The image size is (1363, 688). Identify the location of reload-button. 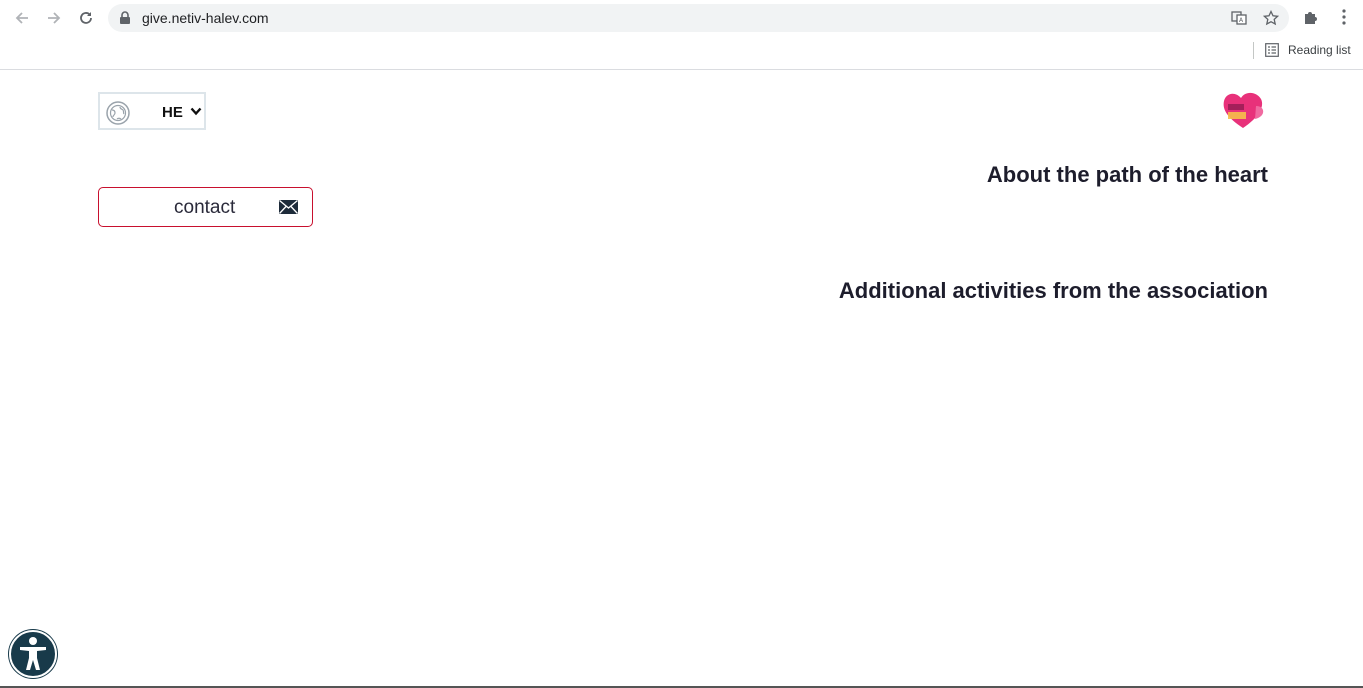
(86, 18).